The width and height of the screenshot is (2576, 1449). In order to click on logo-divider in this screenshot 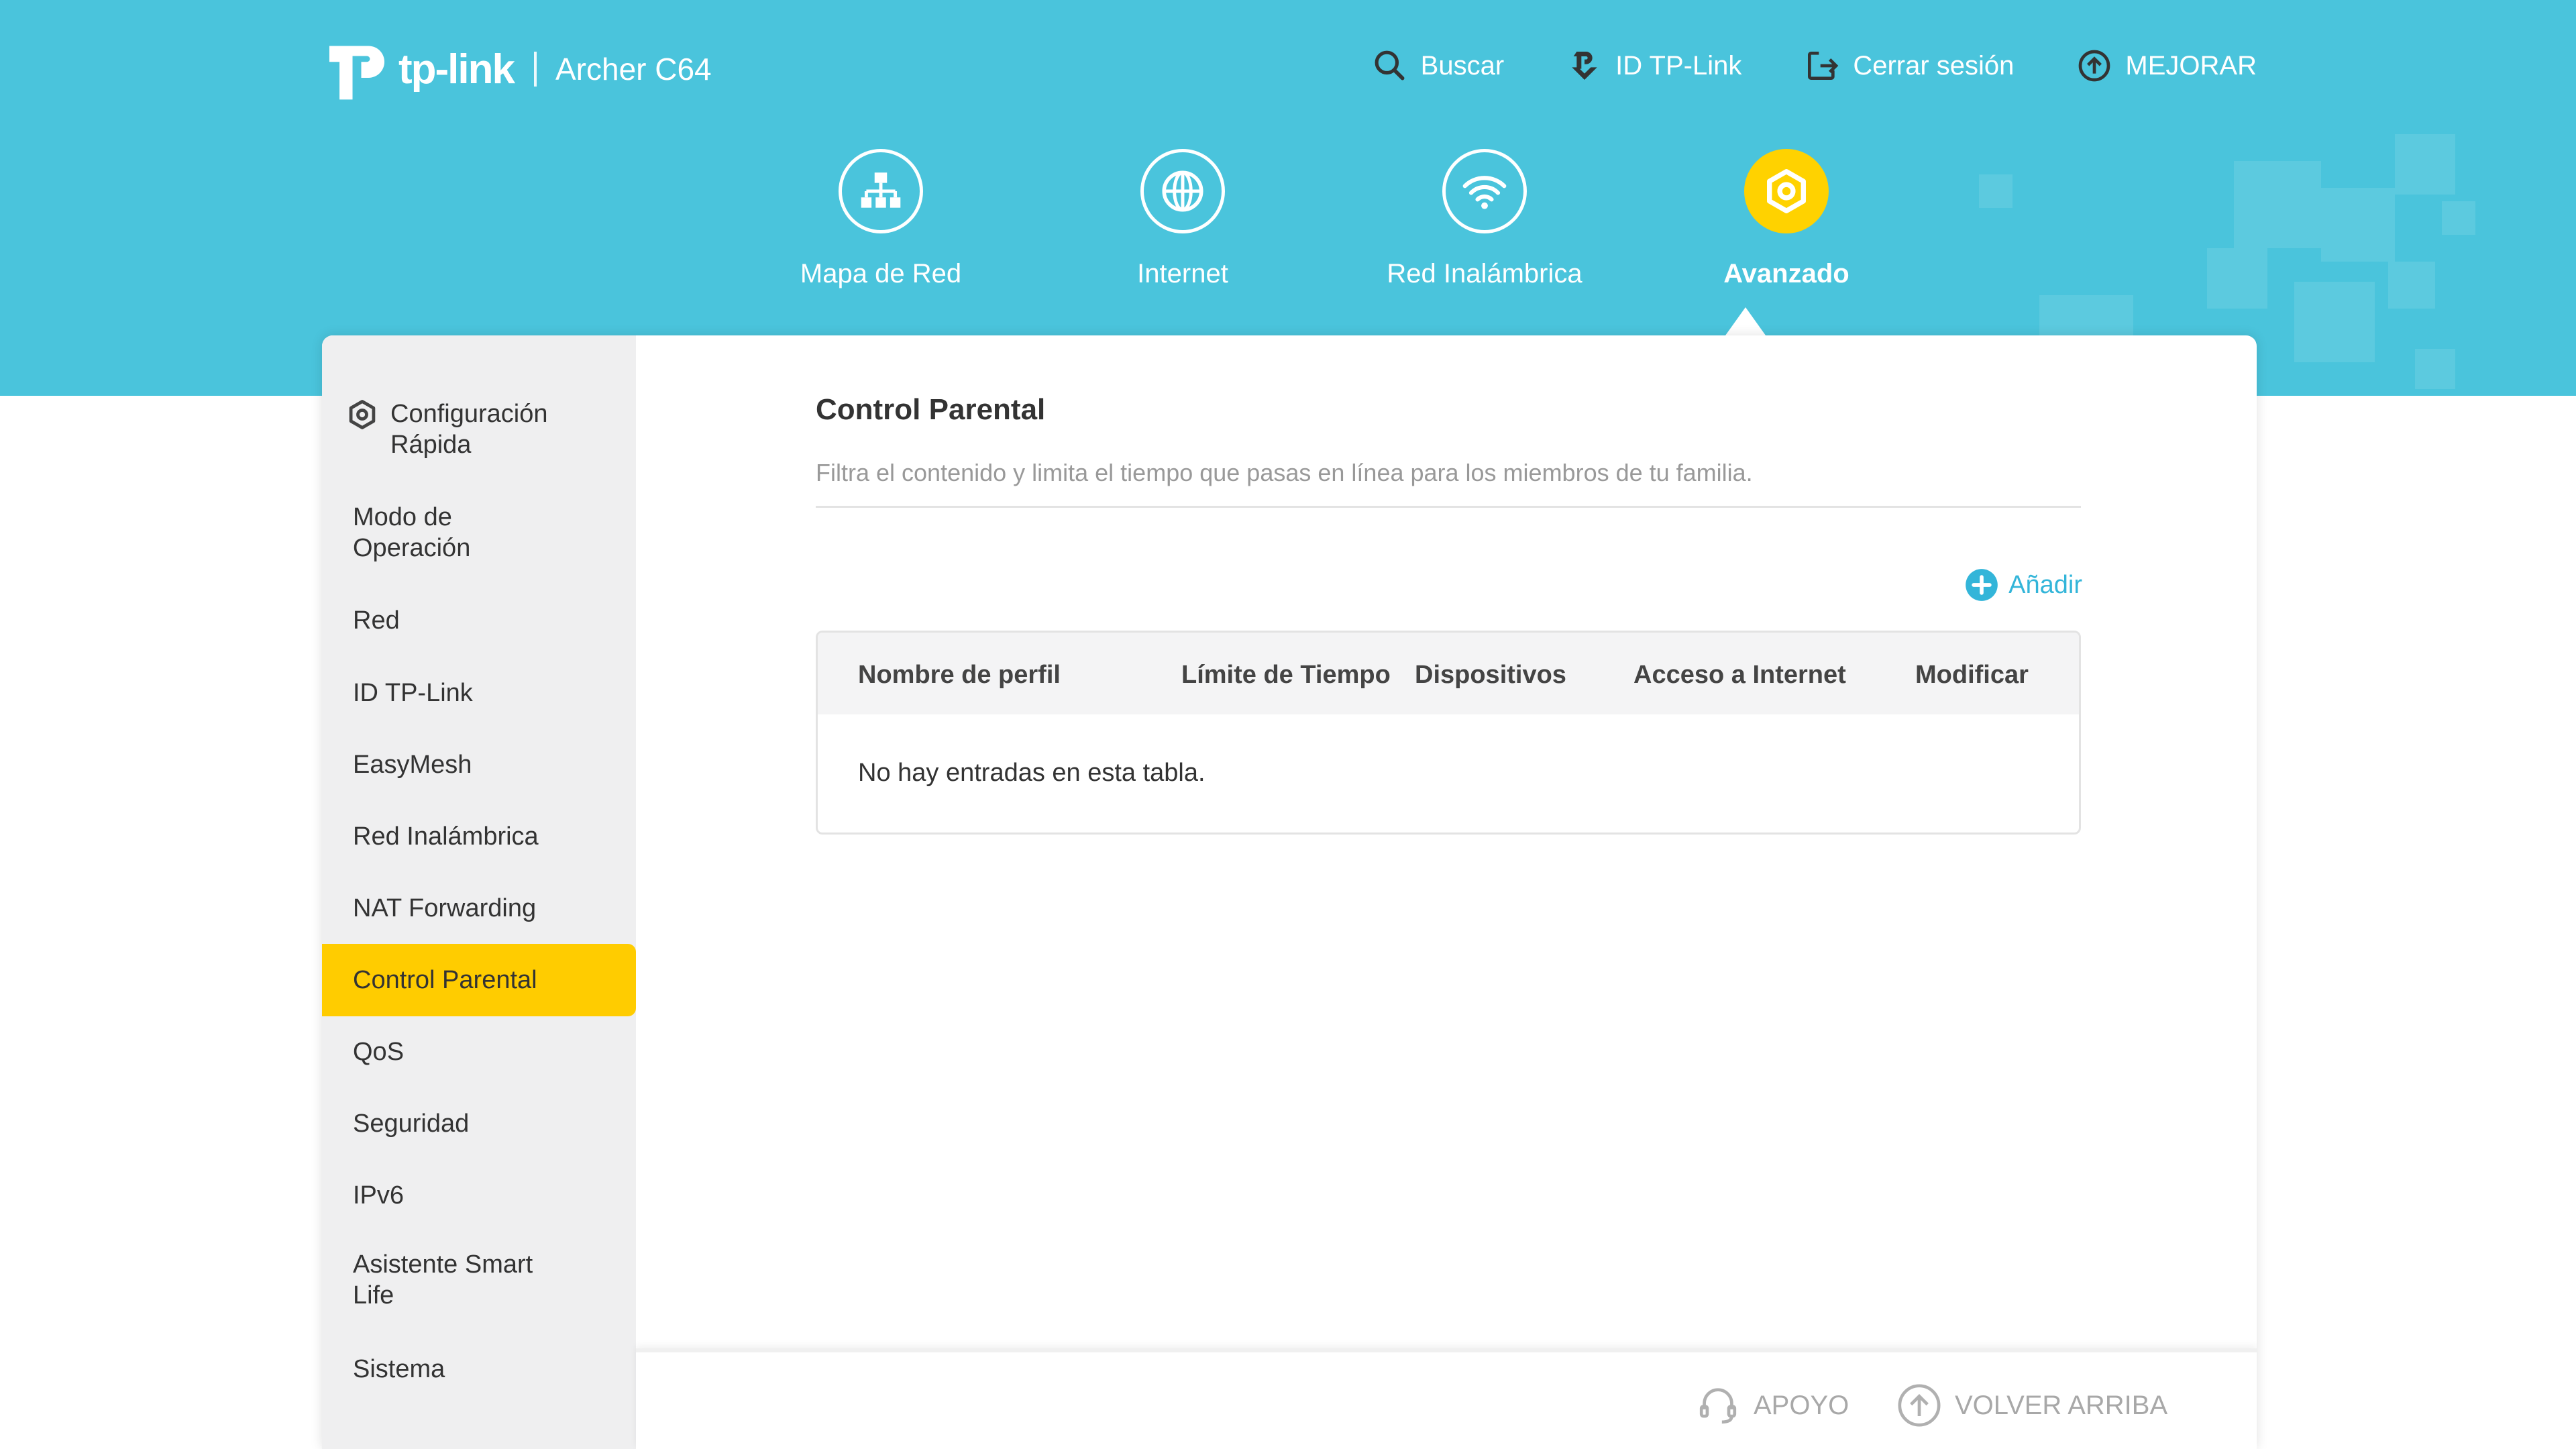, I will do `click(535, 69)`.